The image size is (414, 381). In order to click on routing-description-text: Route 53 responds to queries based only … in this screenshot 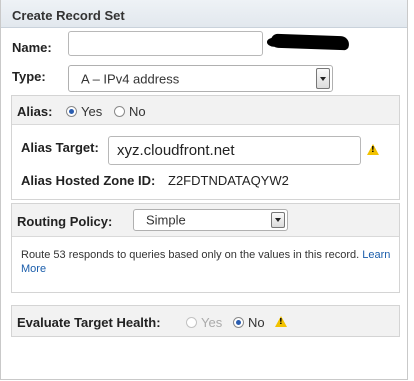, I will do `click(190, 255)`.